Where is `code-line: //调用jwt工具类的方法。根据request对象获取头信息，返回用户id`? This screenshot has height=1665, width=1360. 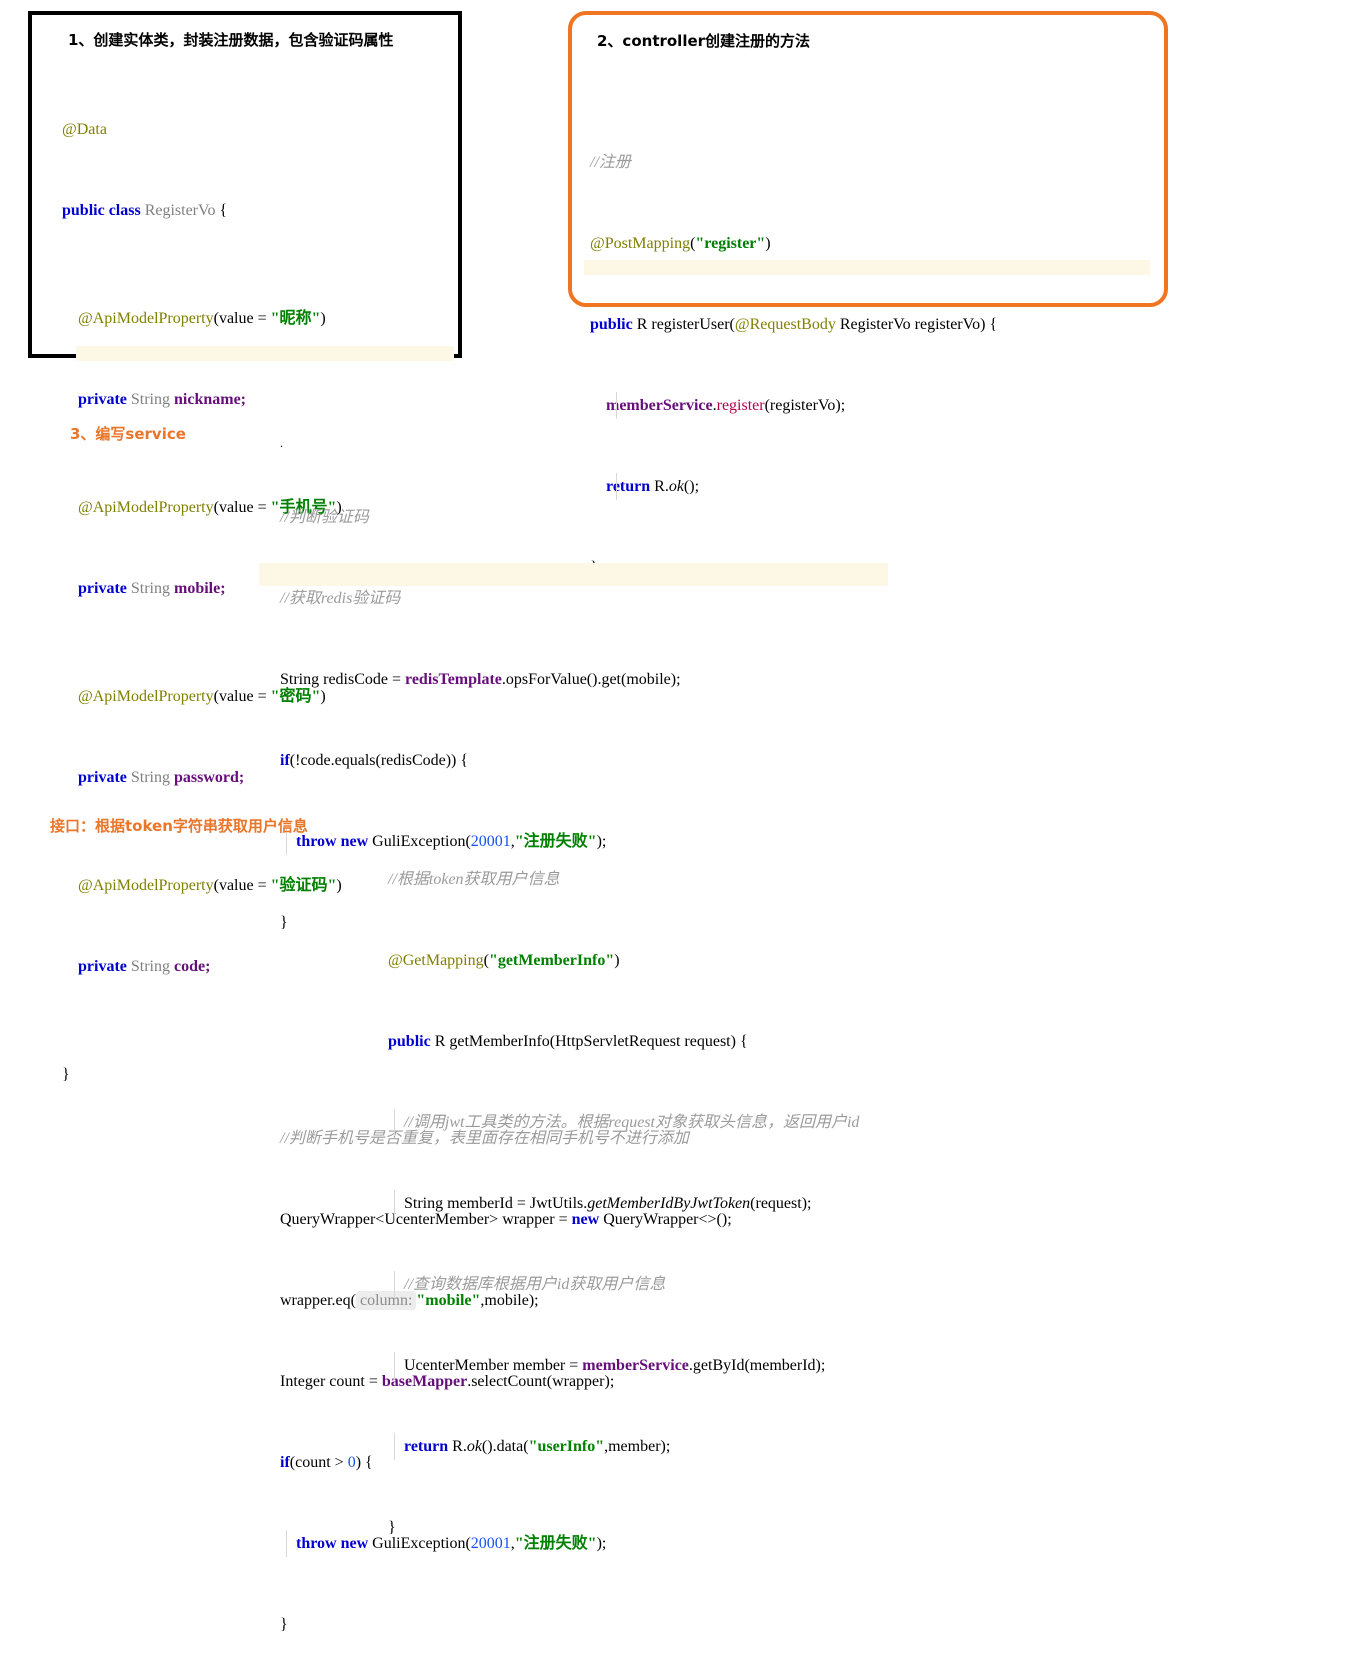
code-line: //调用jwt工具类的方法。根据request对象获取头信息，返回用户id is located at coordinates (623, 1122).